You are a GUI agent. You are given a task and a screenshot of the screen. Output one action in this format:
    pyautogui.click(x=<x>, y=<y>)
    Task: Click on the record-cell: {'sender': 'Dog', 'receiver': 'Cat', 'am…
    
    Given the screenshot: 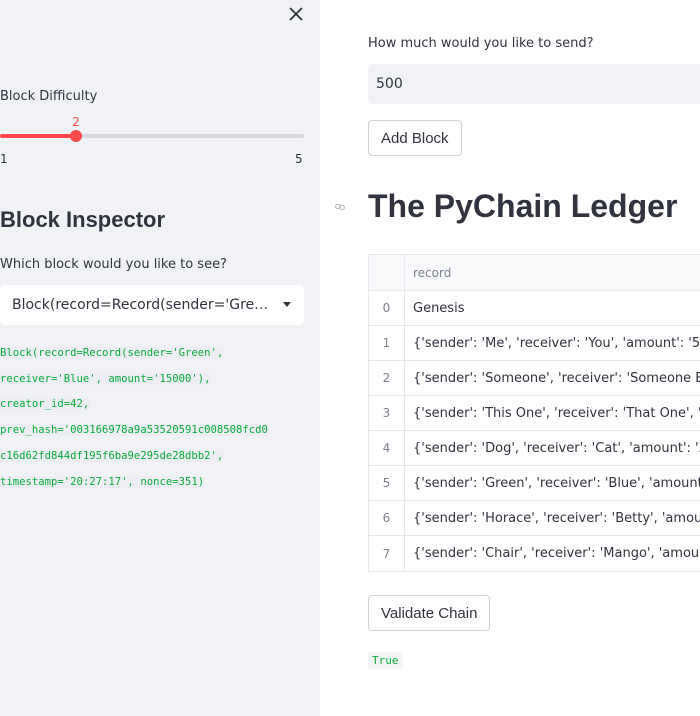 What is the action you would take?
    pyautogui.click(x=552, y=448)
    